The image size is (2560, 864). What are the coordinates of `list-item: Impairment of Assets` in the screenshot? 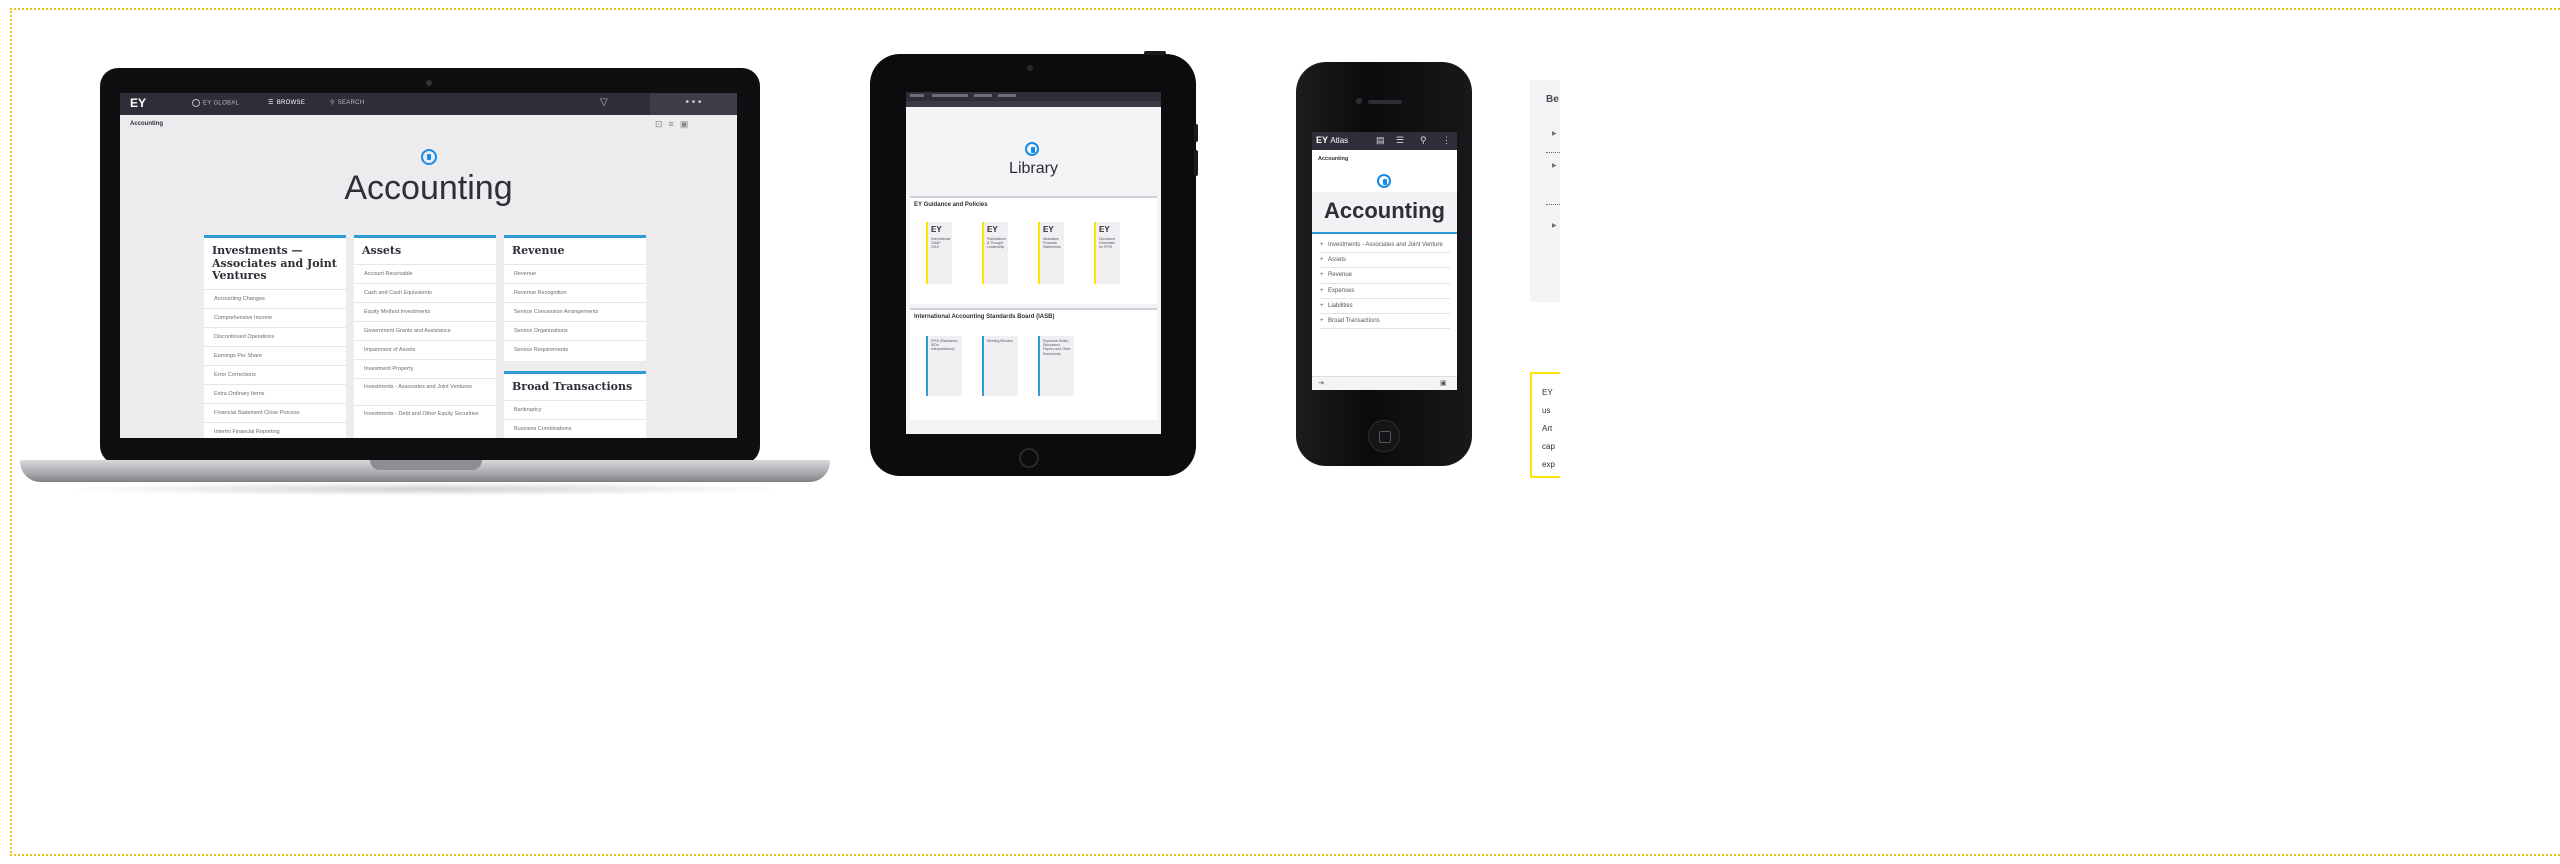 It's located at (425, 349).